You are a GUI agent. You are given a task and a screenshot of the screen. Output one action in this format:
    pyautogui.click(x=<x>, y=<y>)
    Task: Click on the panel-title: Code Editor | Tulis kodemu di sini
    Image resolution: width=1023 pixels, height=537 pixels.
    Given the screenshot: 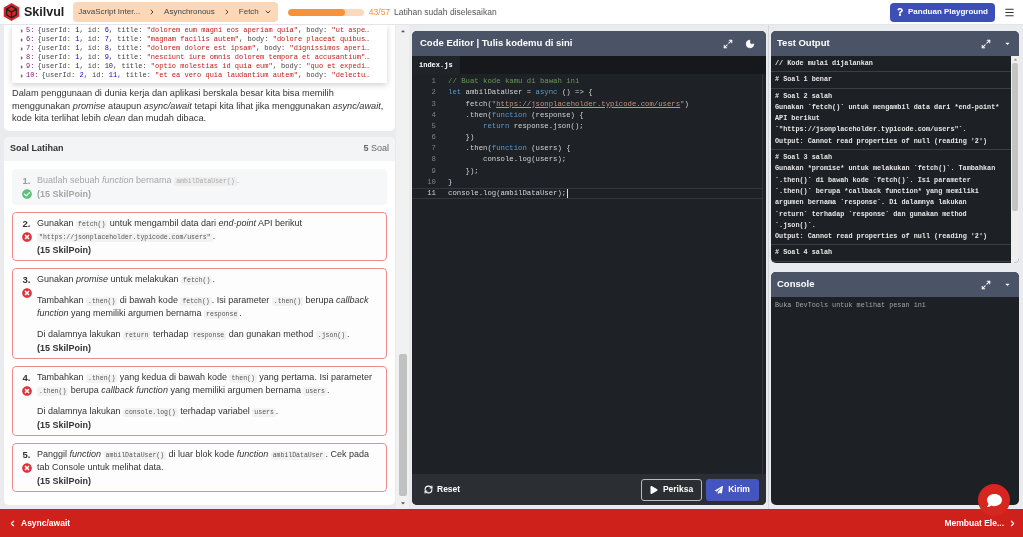 What is the action you would take?
    pyautogui.click(x=496, y=43)
    